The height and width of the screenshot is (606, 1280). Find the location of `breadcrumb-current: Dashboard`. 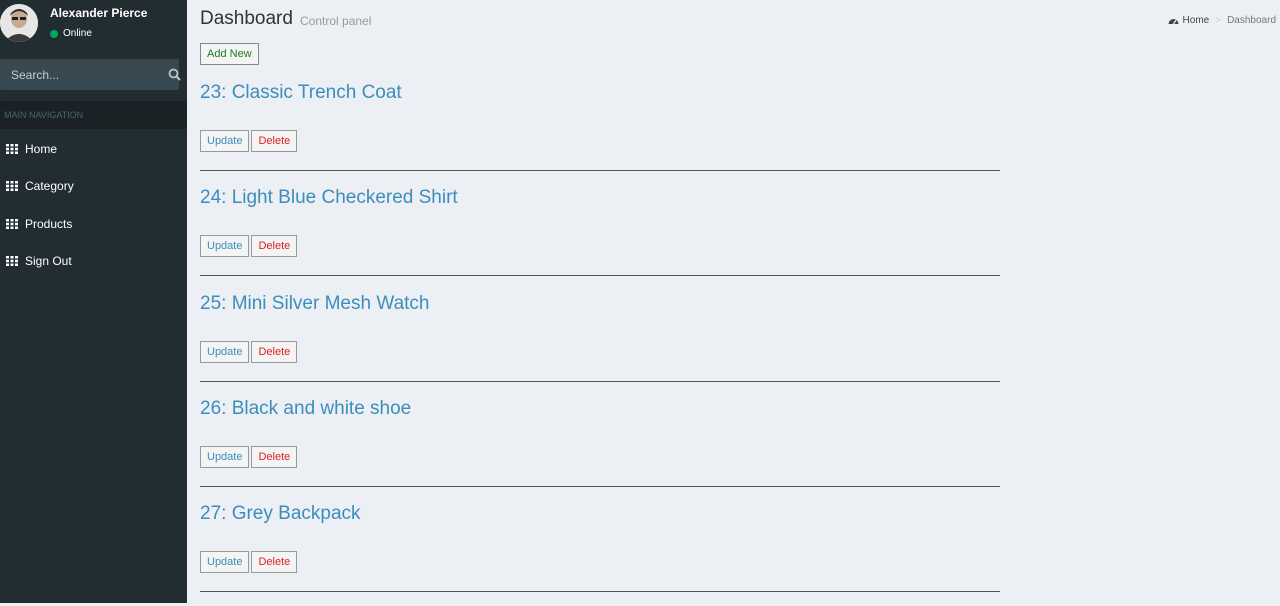

breadcrumb-current: Dashboard is located at coordinates (1251, 20).